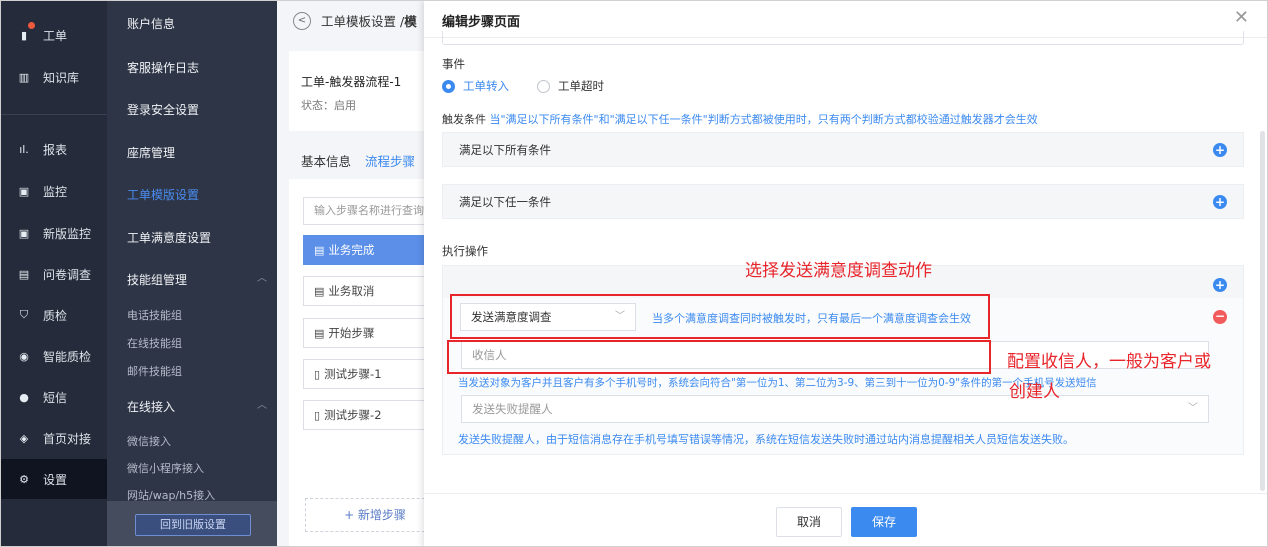 This screenshot has height=547, width=1268. Describe the element at coordinates (24, 314) in the screenshot. I see `shield-icon: ⛉` at that location.